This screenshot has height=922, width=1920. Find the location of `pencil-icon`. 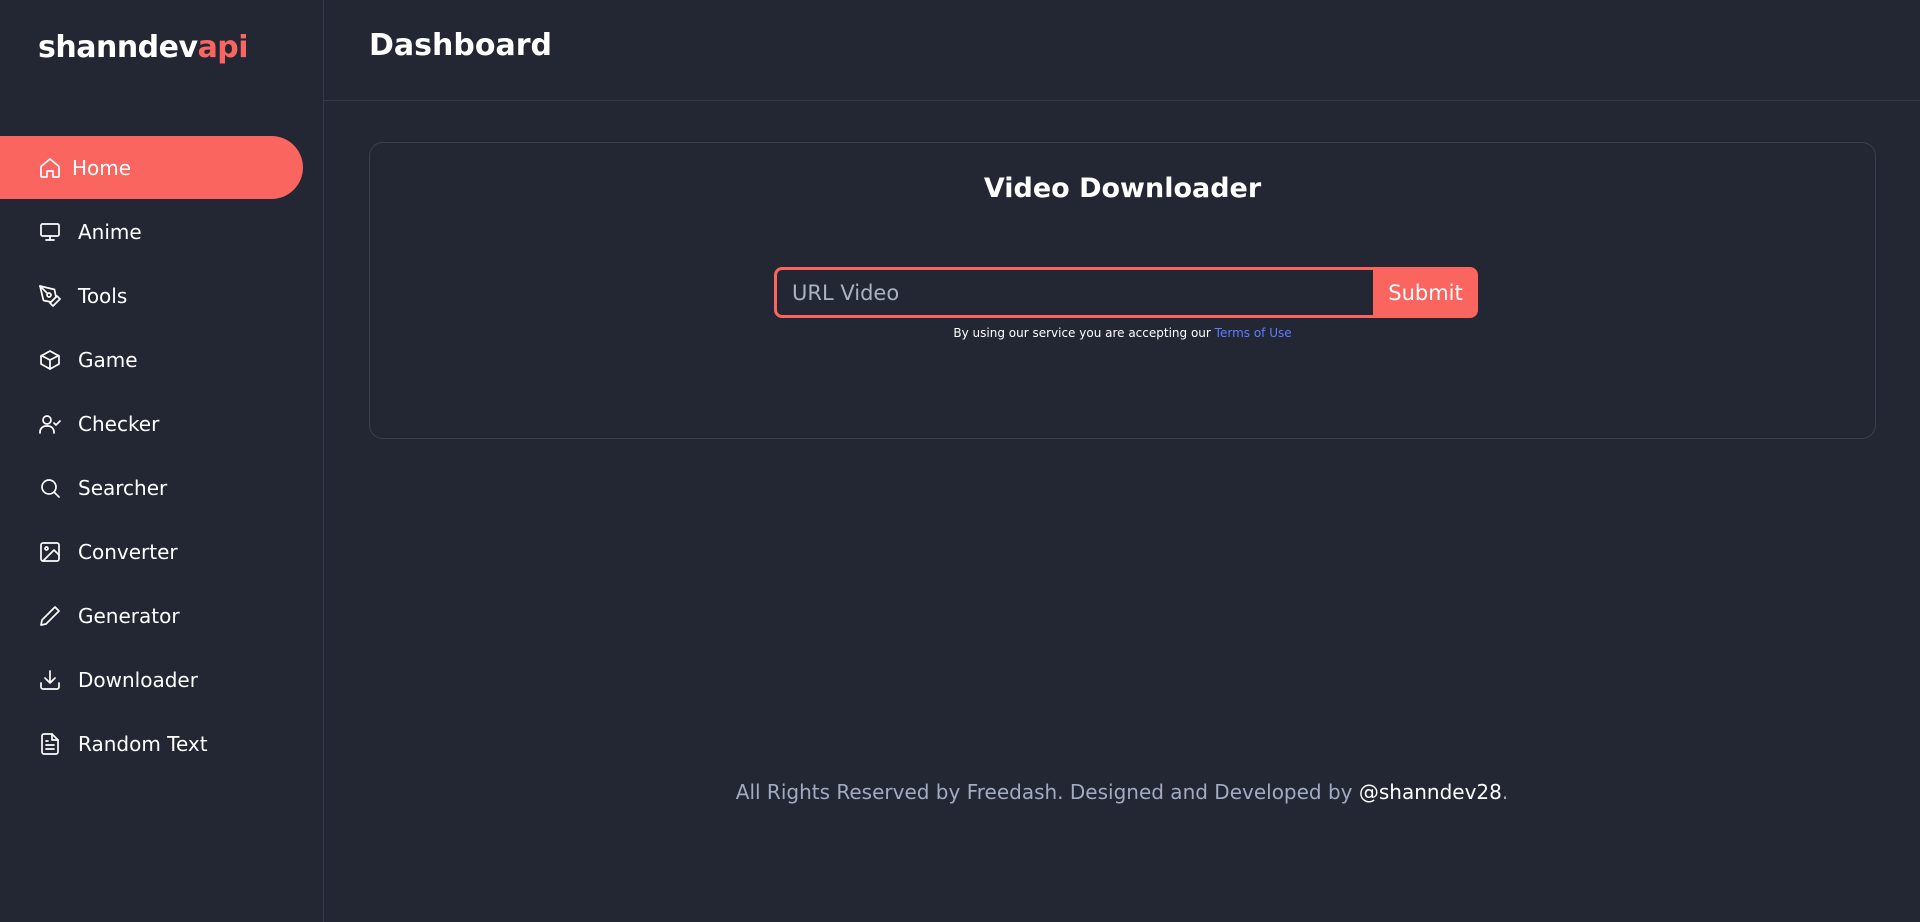

pencil-icon is located at coordinates (50, 616).